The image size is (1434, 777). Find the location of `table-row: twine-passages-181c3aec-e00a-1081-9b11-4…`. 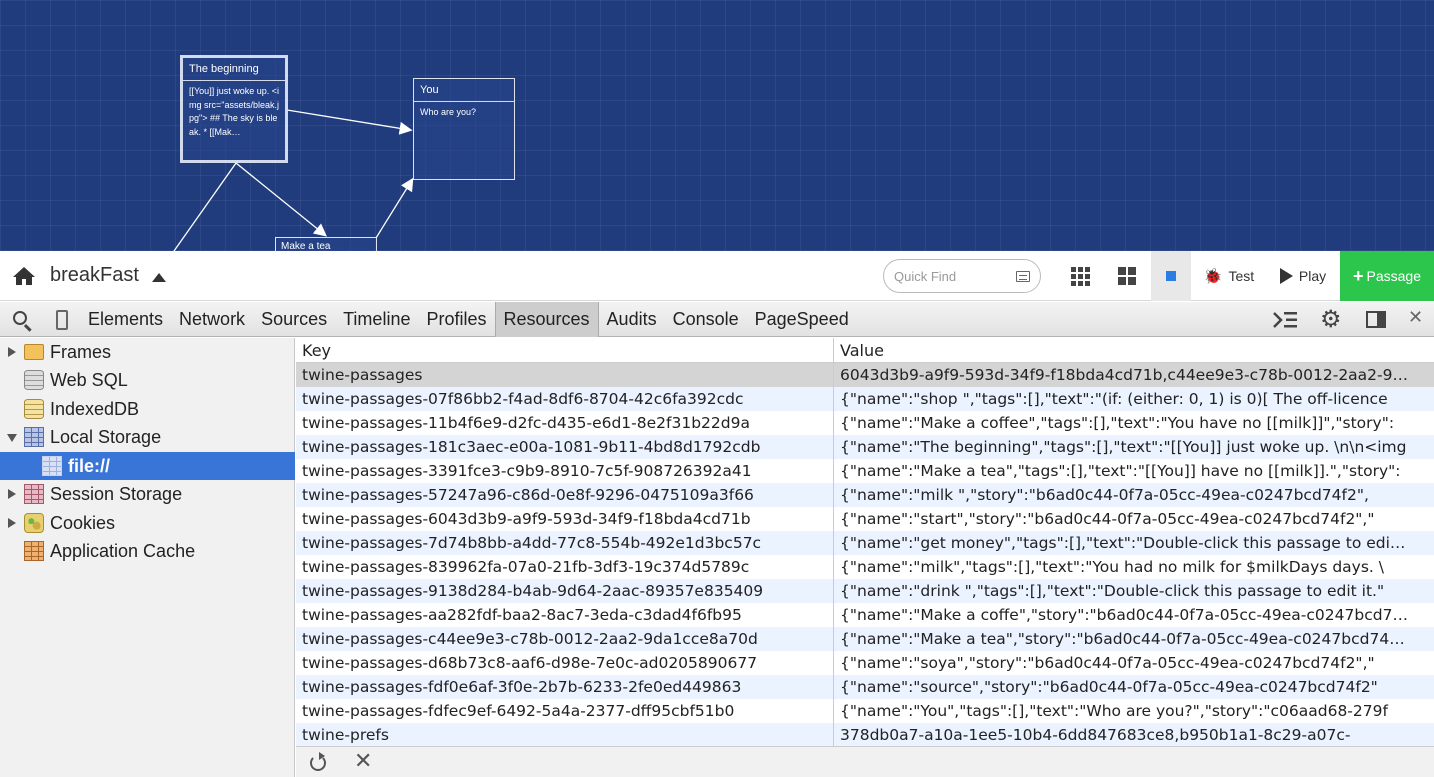

table-row: twine-passages-181c3aec-e00a-1081-9b11-4… is located at coordinates (865, 447).